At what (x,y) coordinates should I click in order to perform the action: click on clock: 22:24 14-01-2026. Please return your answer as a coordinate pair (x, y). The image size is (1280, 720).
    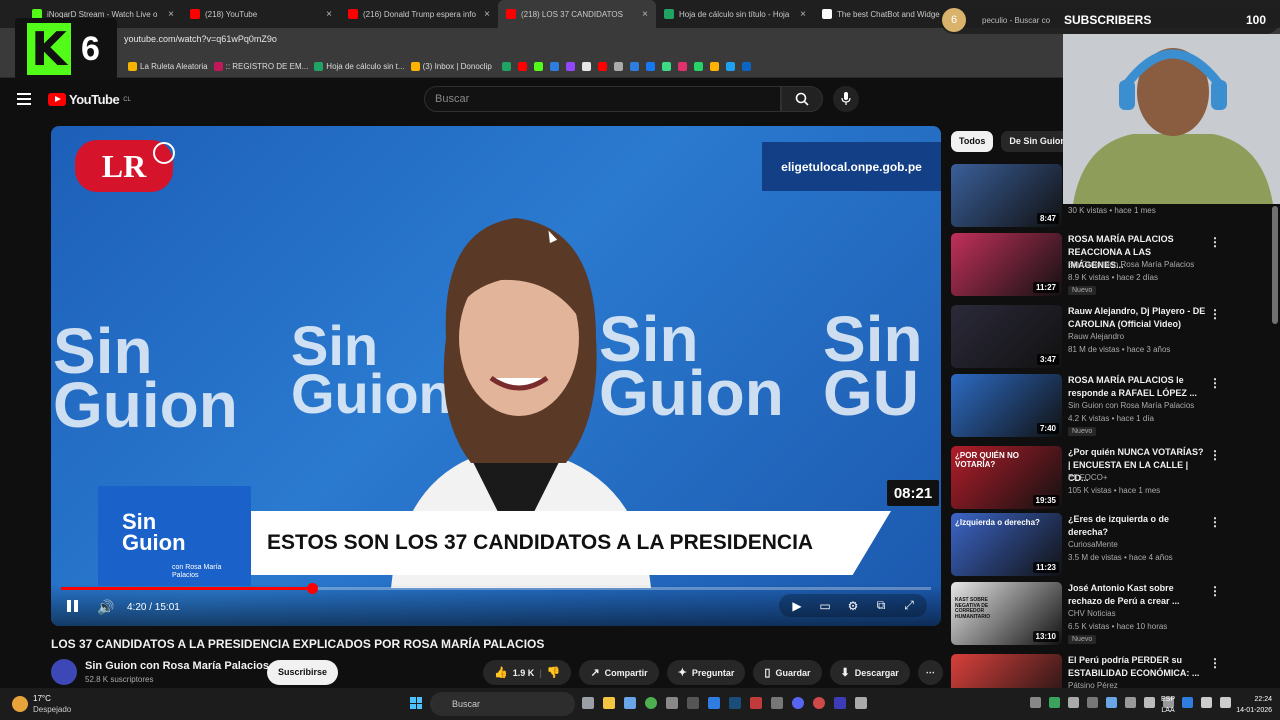
    Looking at the image, I should click on (1248, 705).